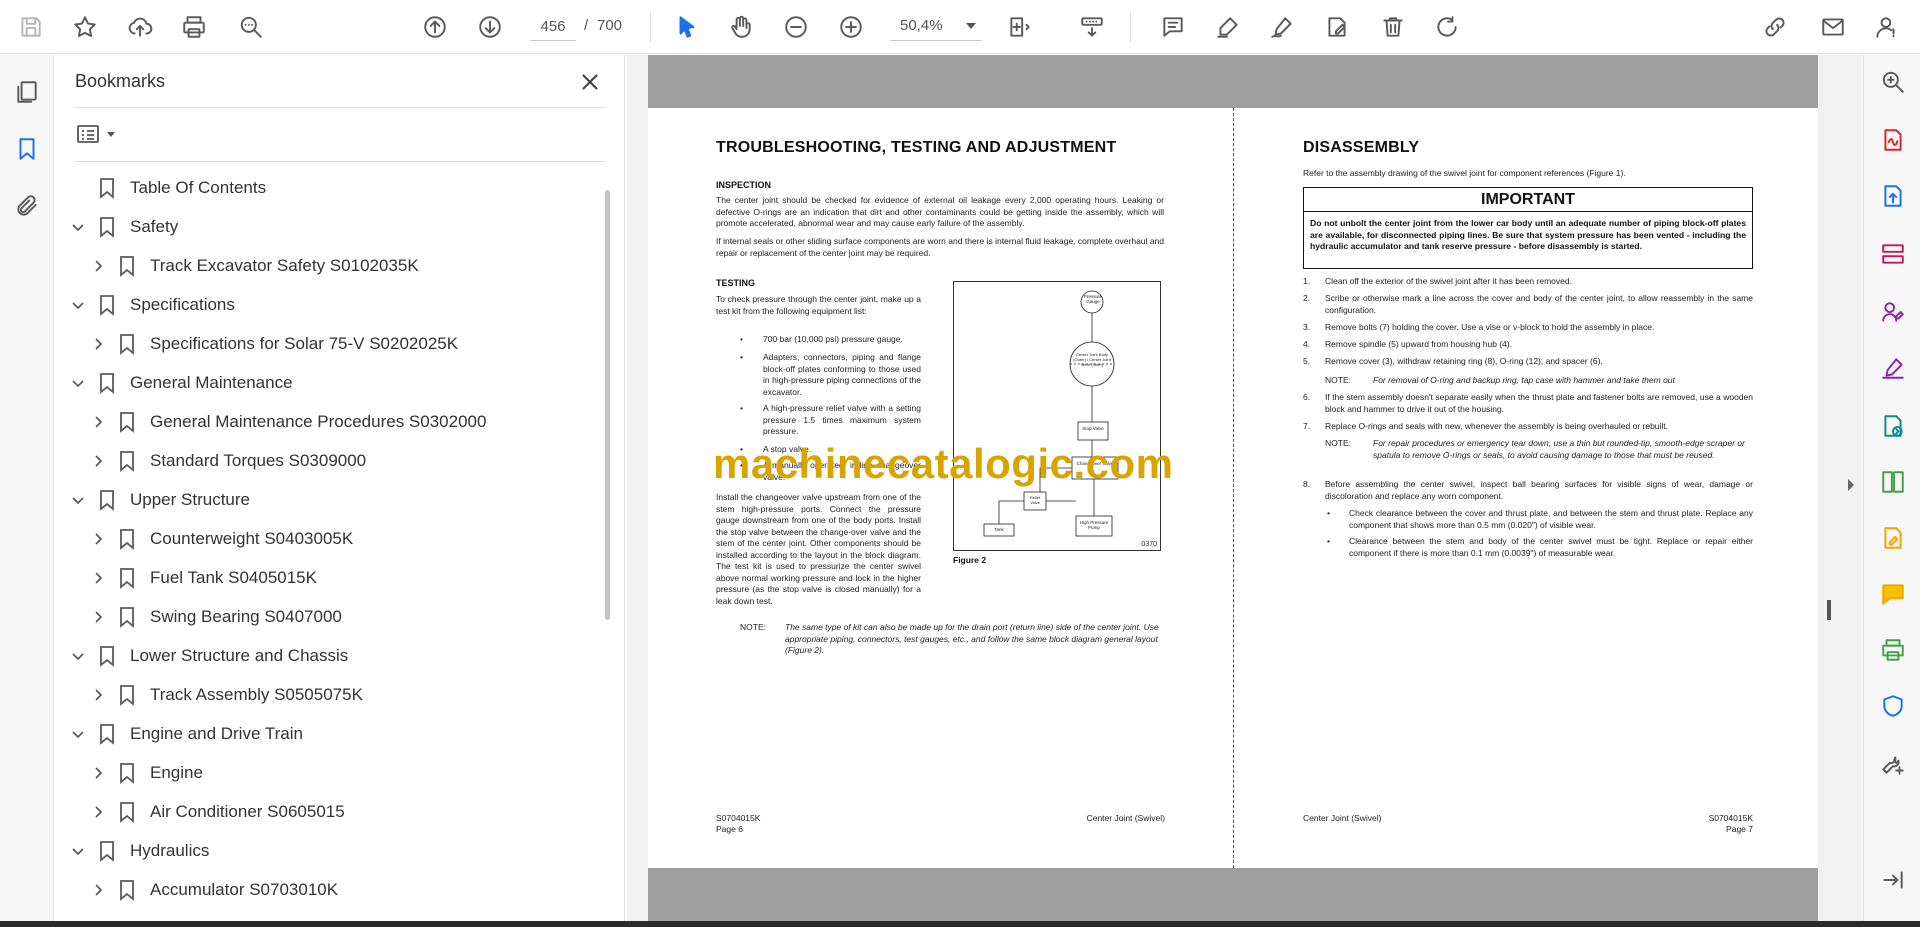  I want to click on close-icon, so click(590, 82).